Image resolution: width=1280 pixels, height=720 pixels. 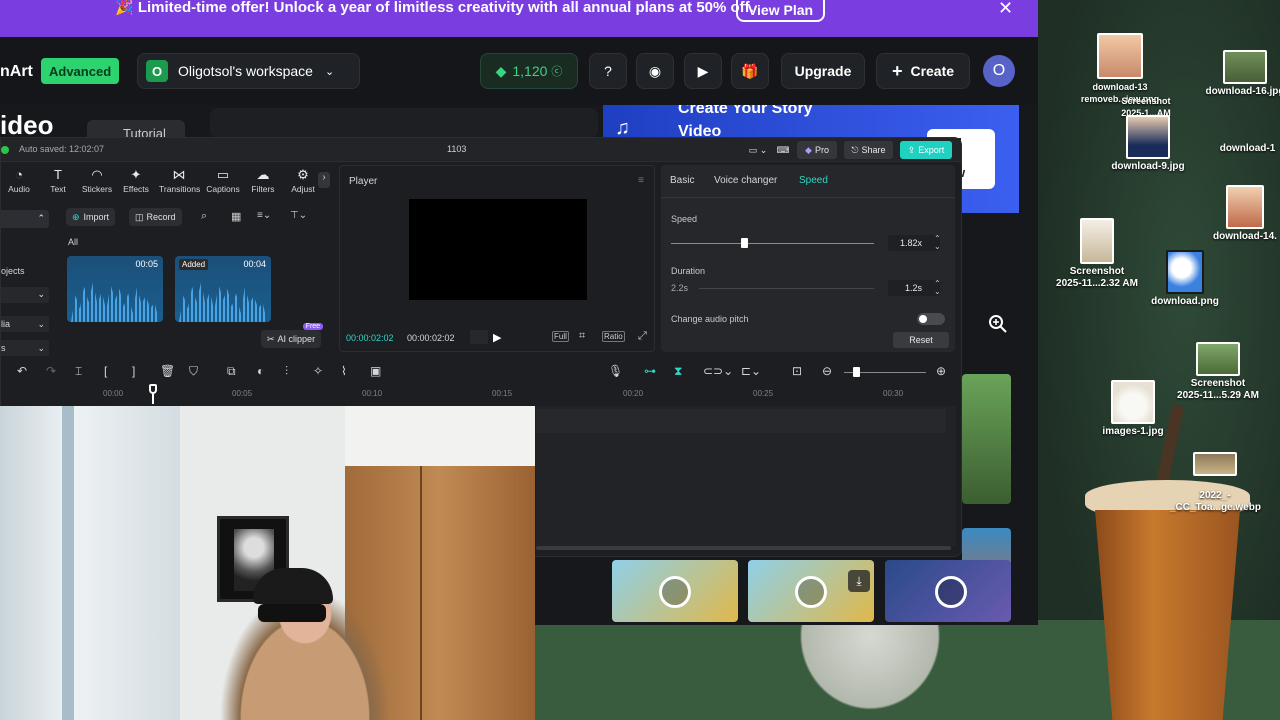 I want to click on split-icon: ⌶, so click(x=78, y=371).